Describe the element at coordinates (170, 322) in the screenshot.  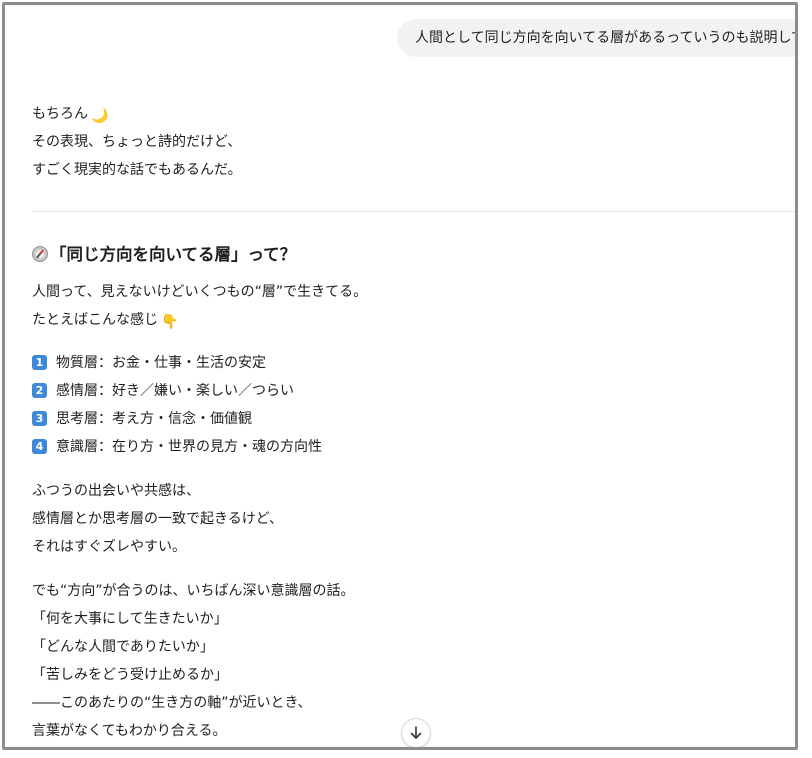
I see `pointing-down-icon: 👇` at that location.